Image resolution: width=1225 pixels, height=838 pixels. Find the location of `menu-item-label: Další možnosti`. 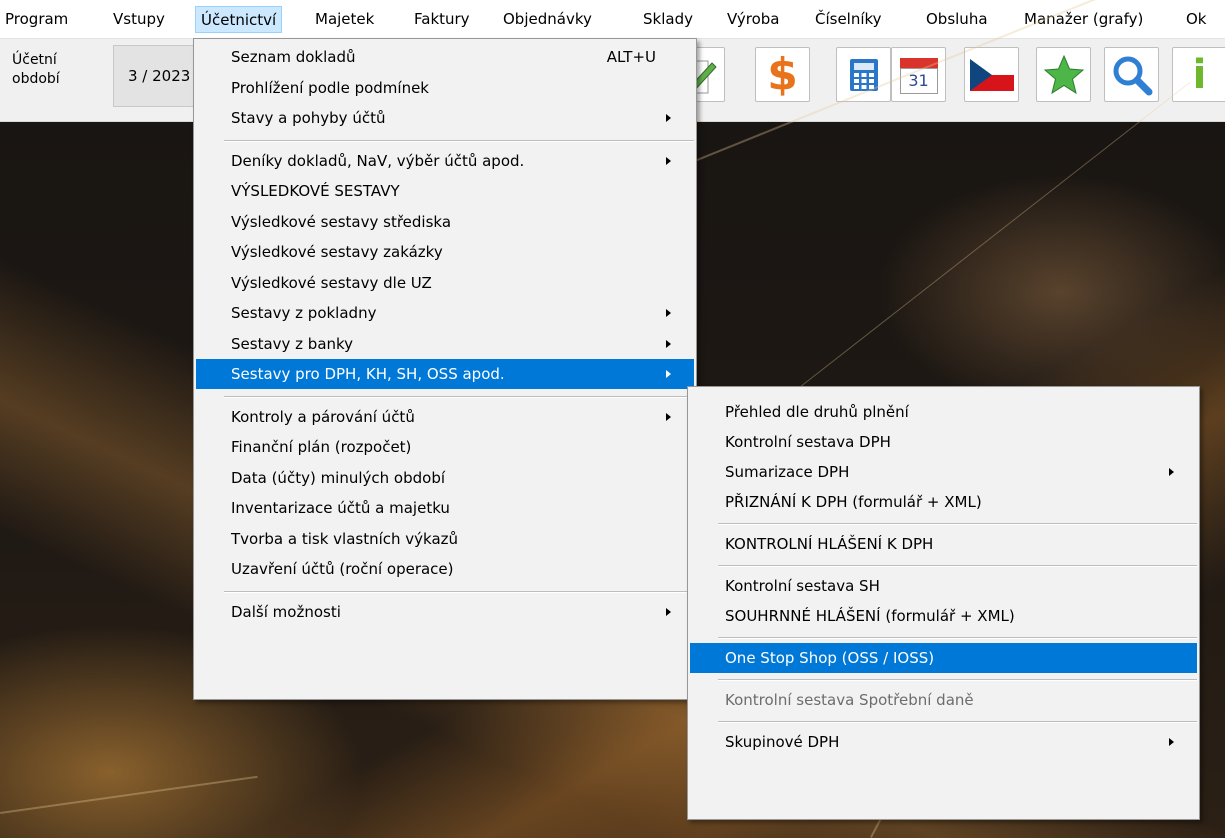

menu-item-label: Další možnosti is located at coordinates (286, 611).